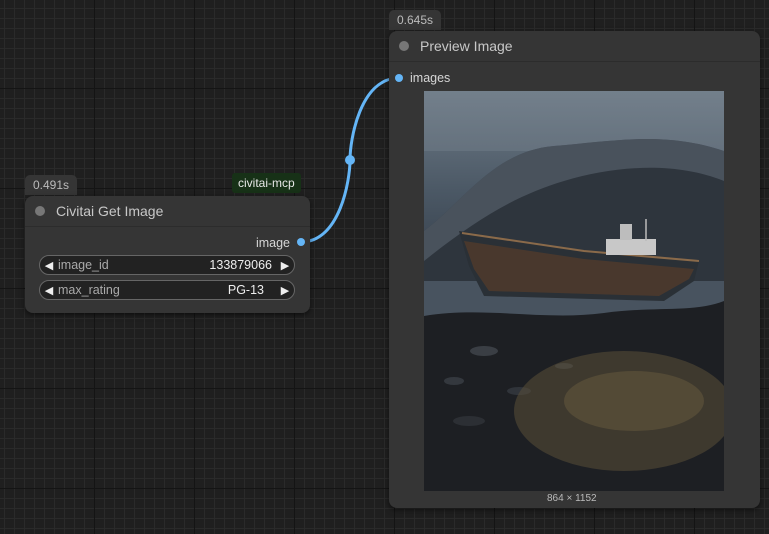  What do you see at coordinates (574, 46) in the screenshot?
I see `preview-node-header: Preview Image` at bounding box center [574, 46].